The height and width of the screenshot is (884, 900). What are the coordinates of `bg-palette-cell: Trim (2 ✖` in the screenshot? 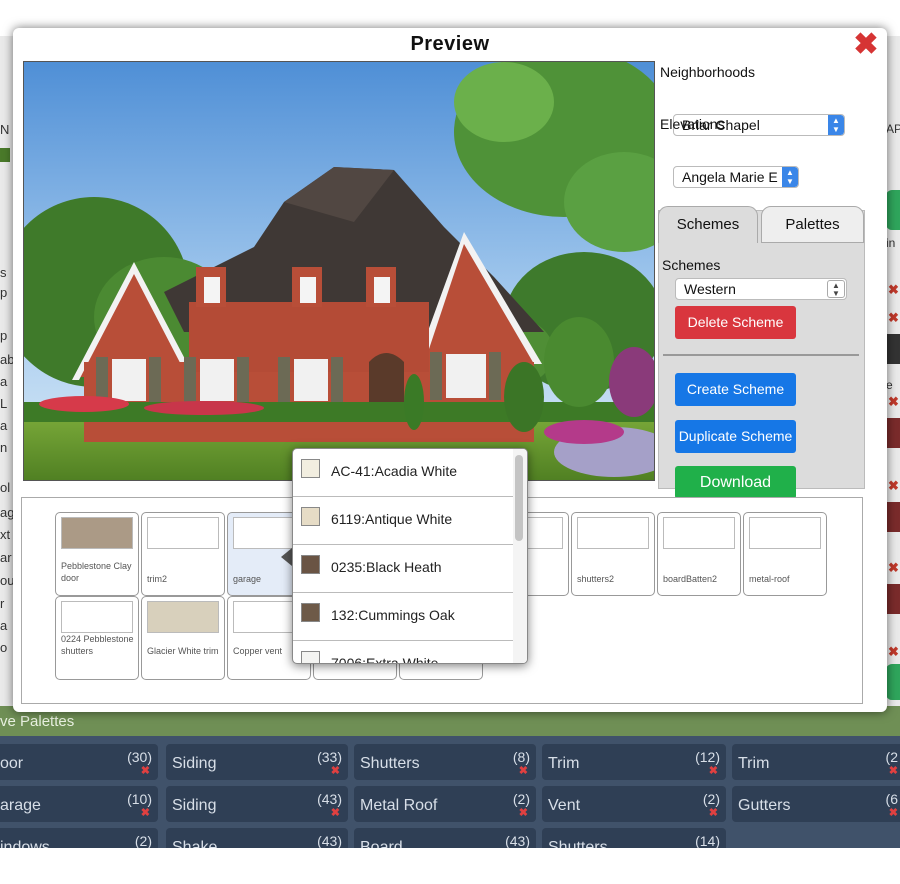 It's located at (816, 762).